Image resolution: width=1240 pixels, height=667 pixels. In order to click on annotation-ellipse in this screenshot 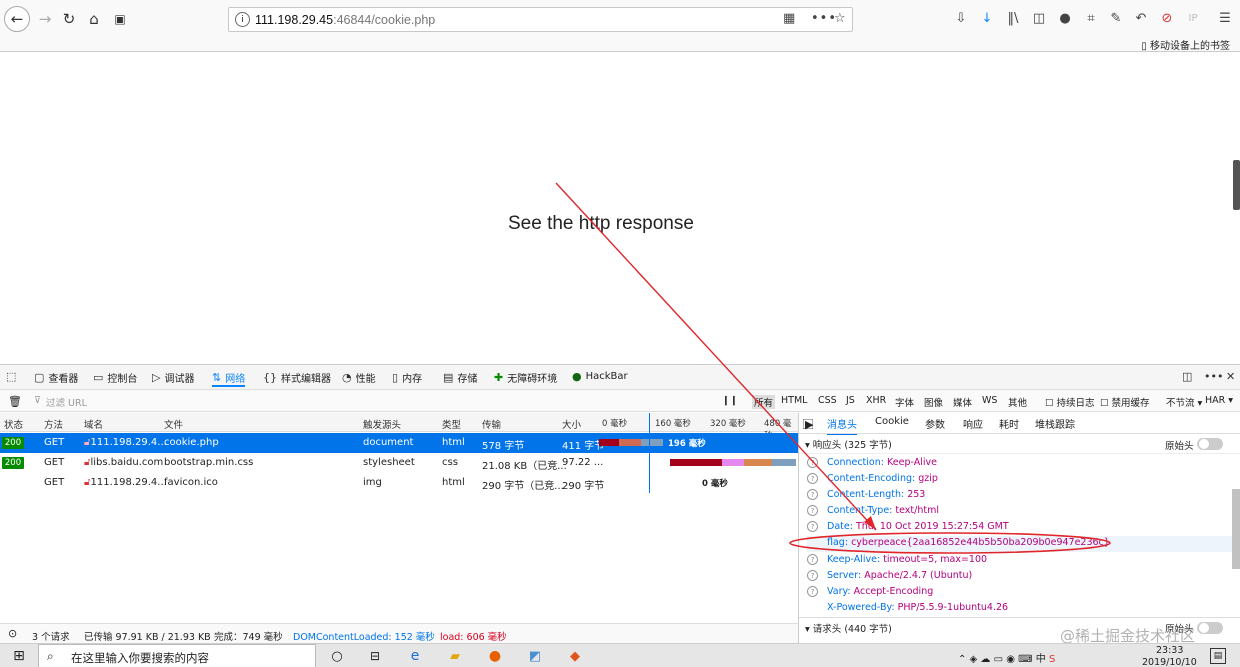, I will do `click(950, 543)`.